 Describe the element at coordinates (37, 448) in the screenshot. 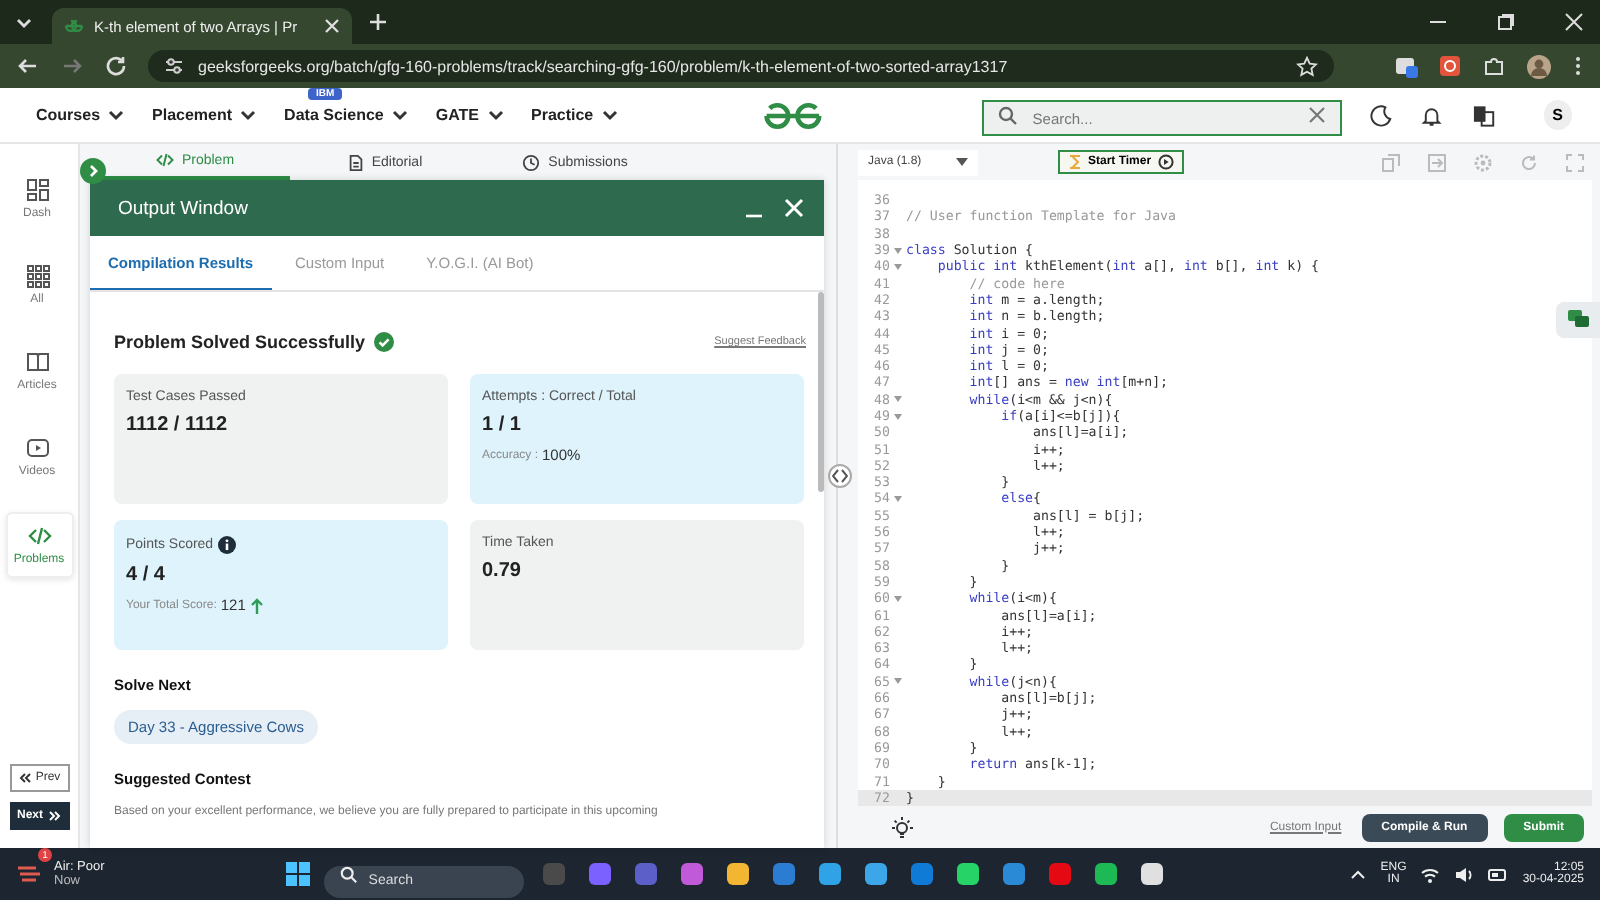

I see `video-icon` at that location.